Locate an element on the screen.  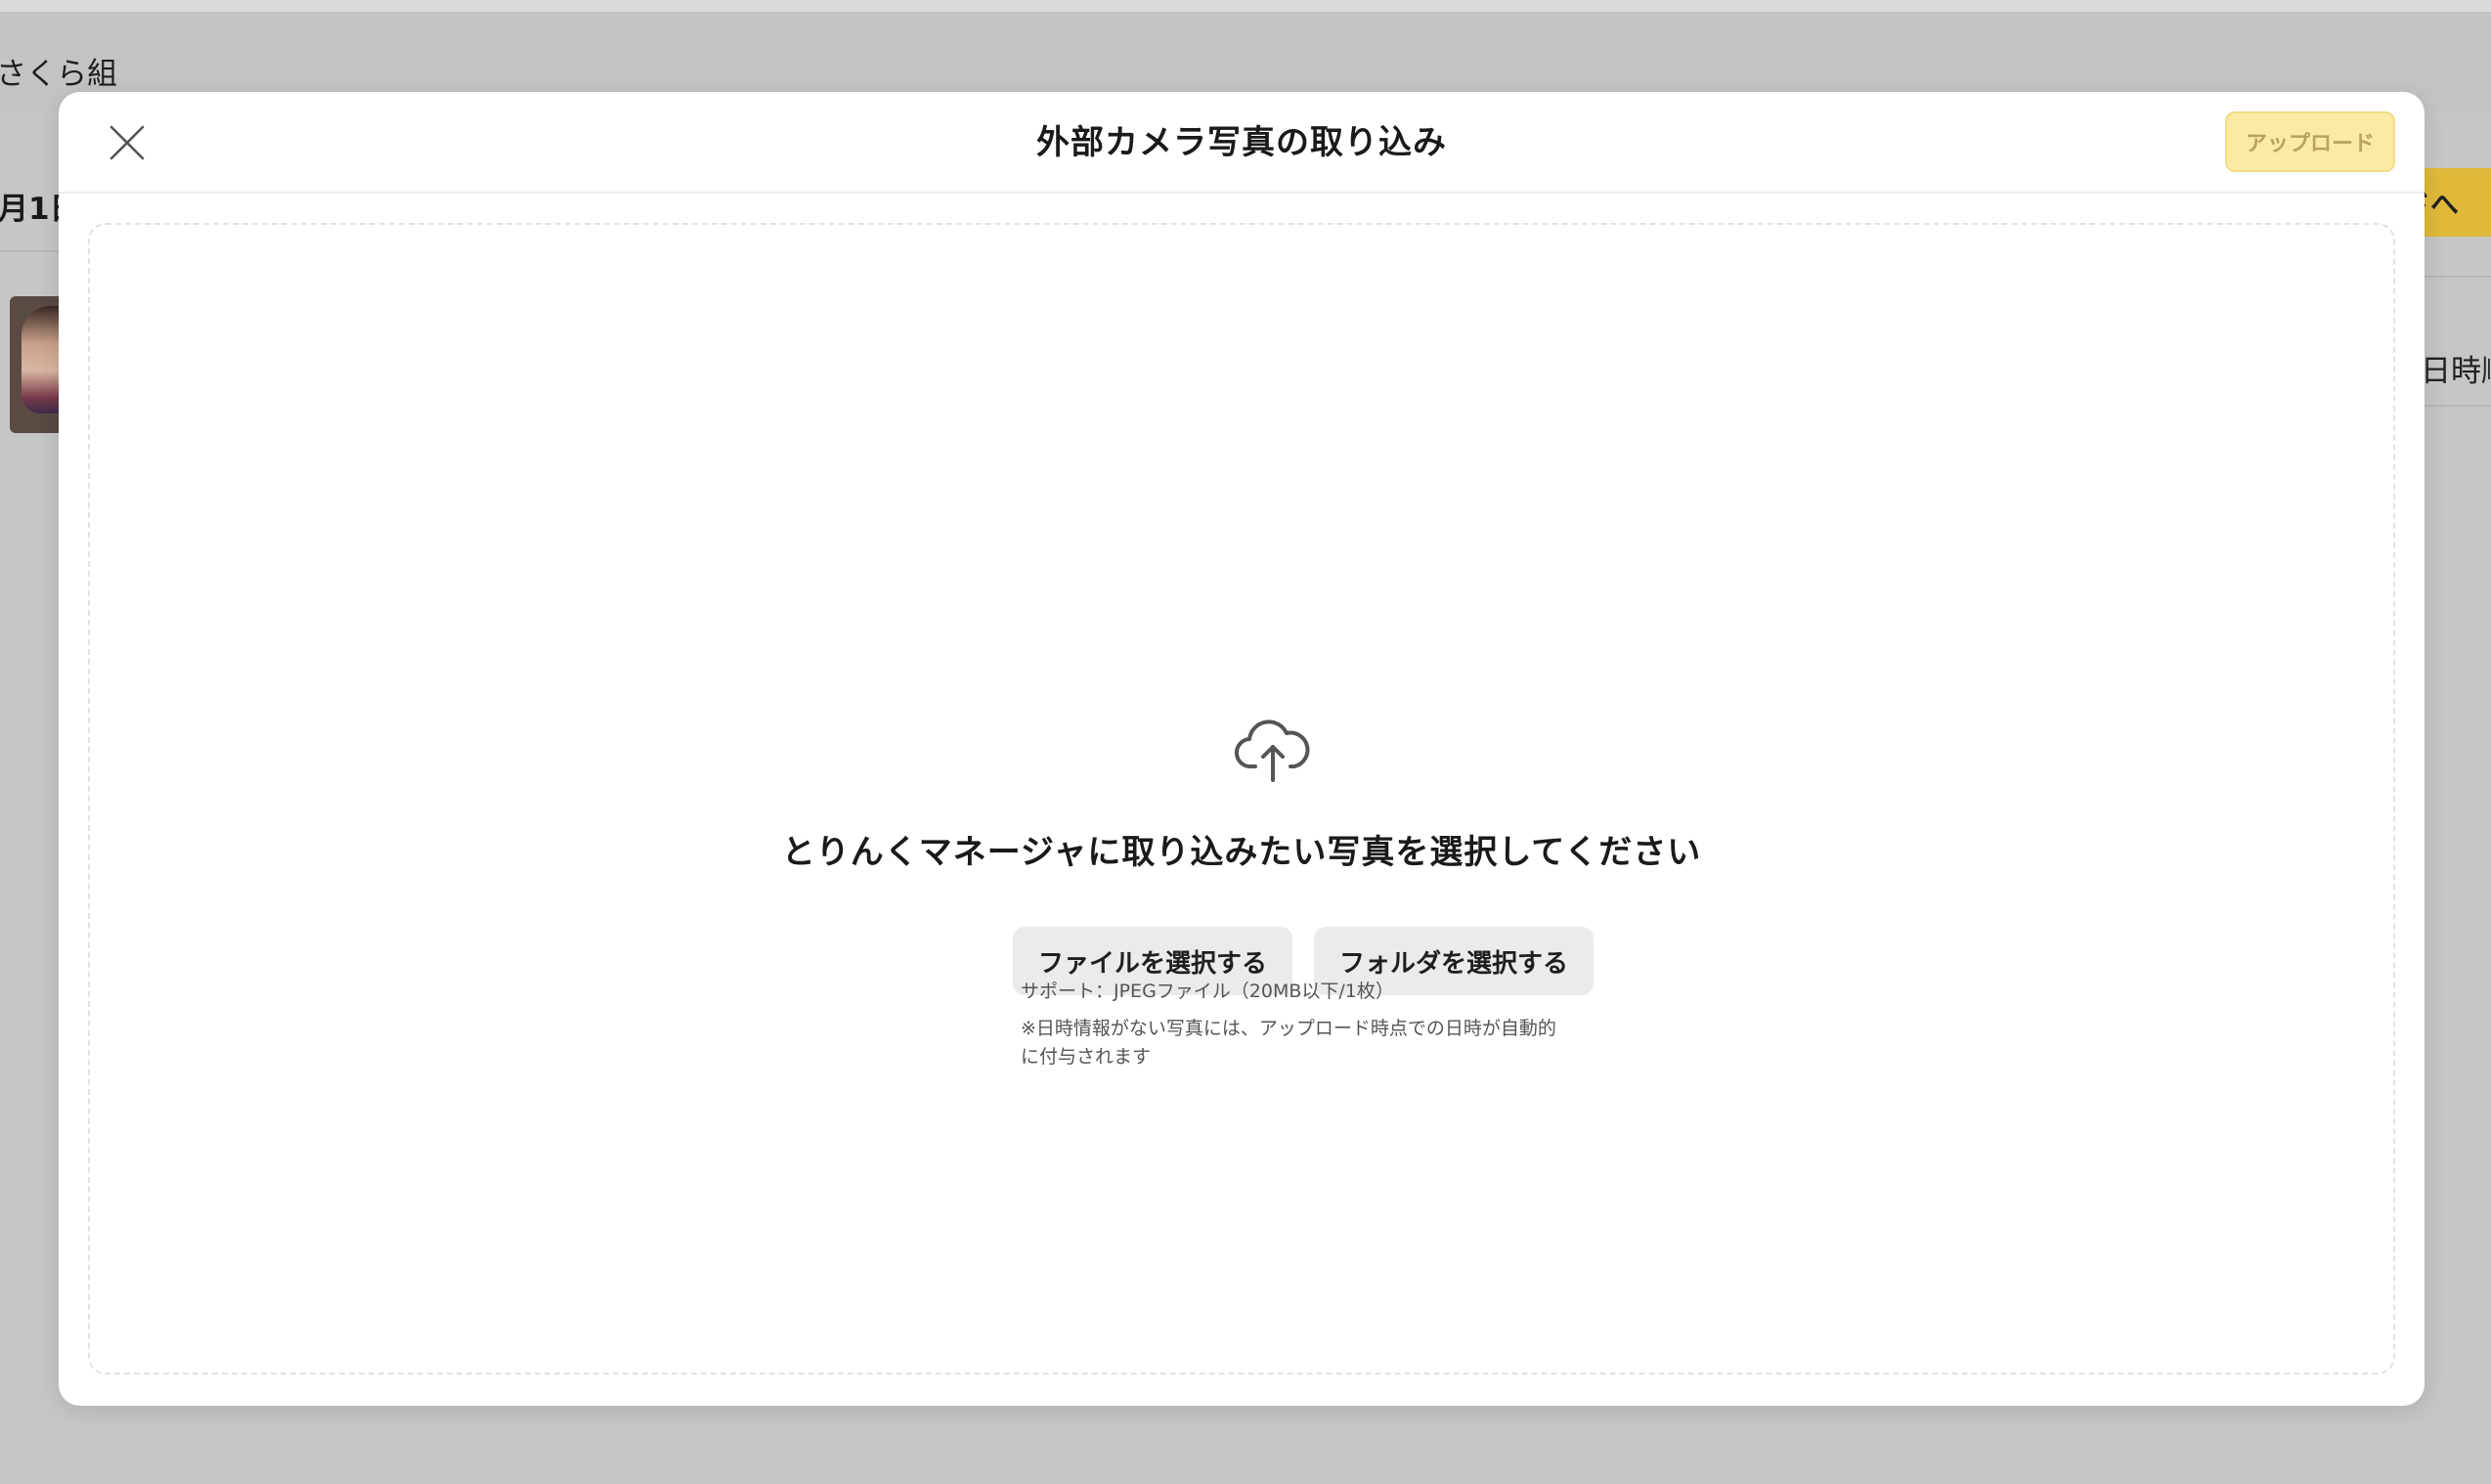
modal-title: 外部カメラ写真の取り込み is located at coordinates (1241, 142).